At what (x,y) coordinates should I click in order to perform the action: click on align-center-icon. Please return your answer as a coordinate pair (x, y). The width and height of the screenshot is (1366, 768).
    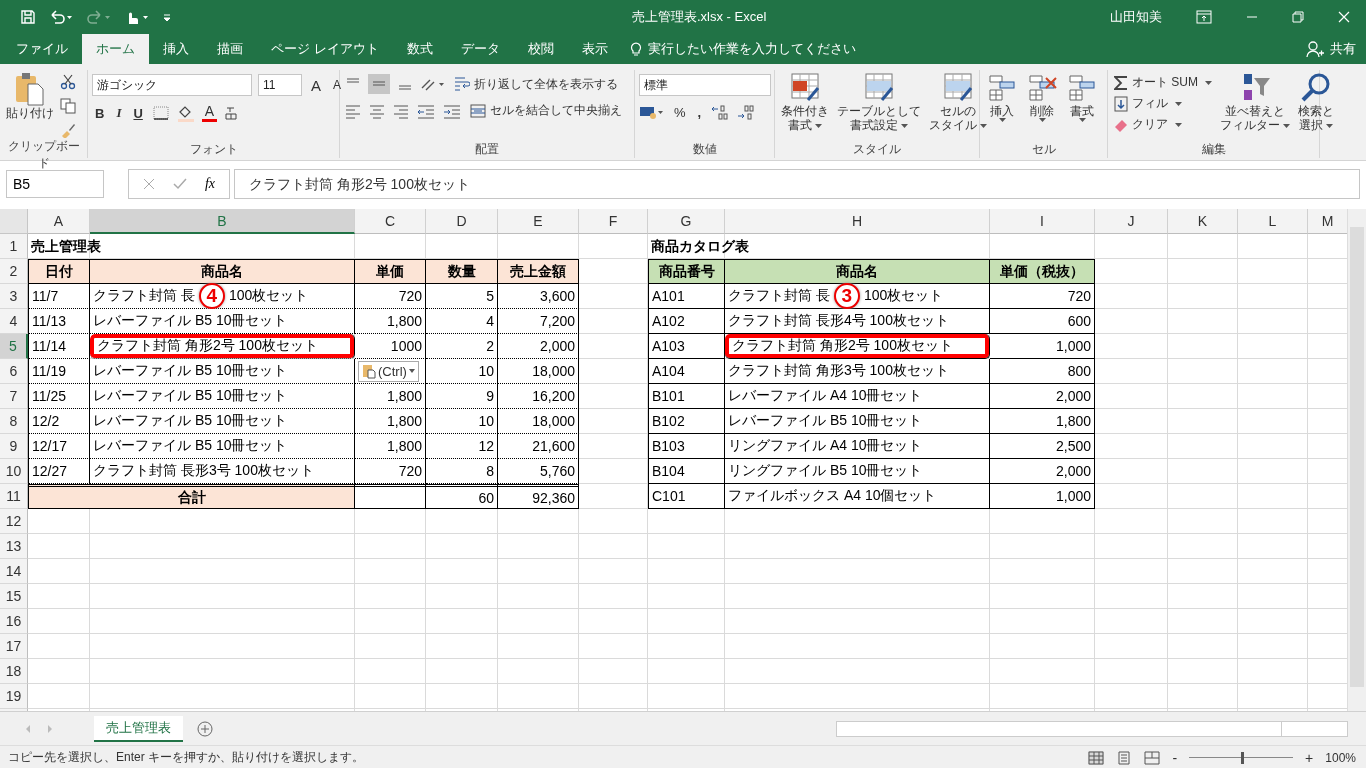
    Looking at the image, I should click on (377, 110).